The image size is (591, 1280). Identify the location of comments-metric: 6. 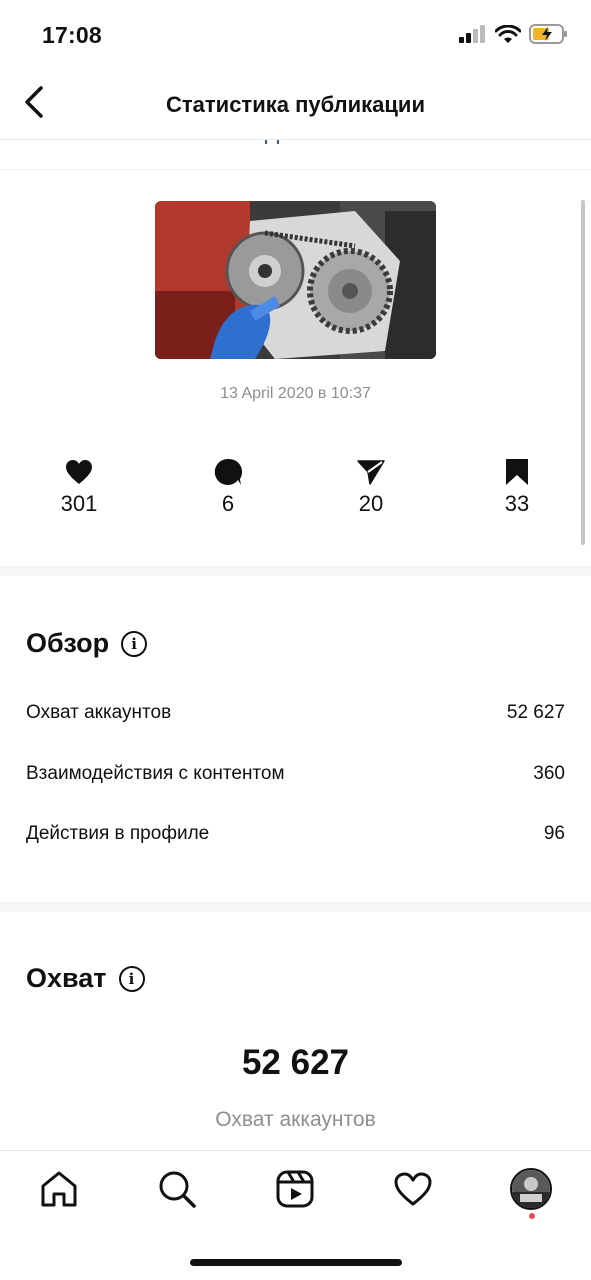
(228, 486).